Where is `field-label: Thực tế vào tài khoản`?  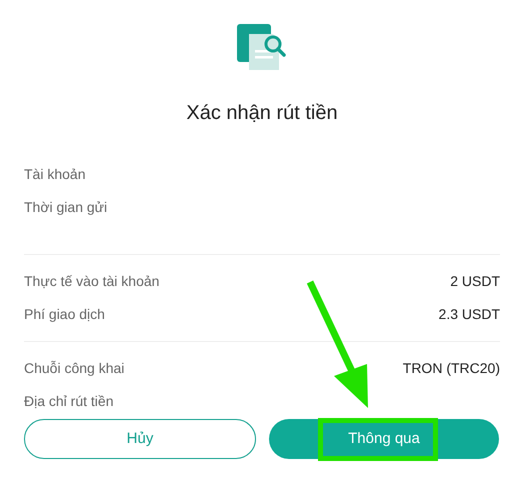 field-label: Thực tế vào tài khoản is located at coordinates (92, 281).